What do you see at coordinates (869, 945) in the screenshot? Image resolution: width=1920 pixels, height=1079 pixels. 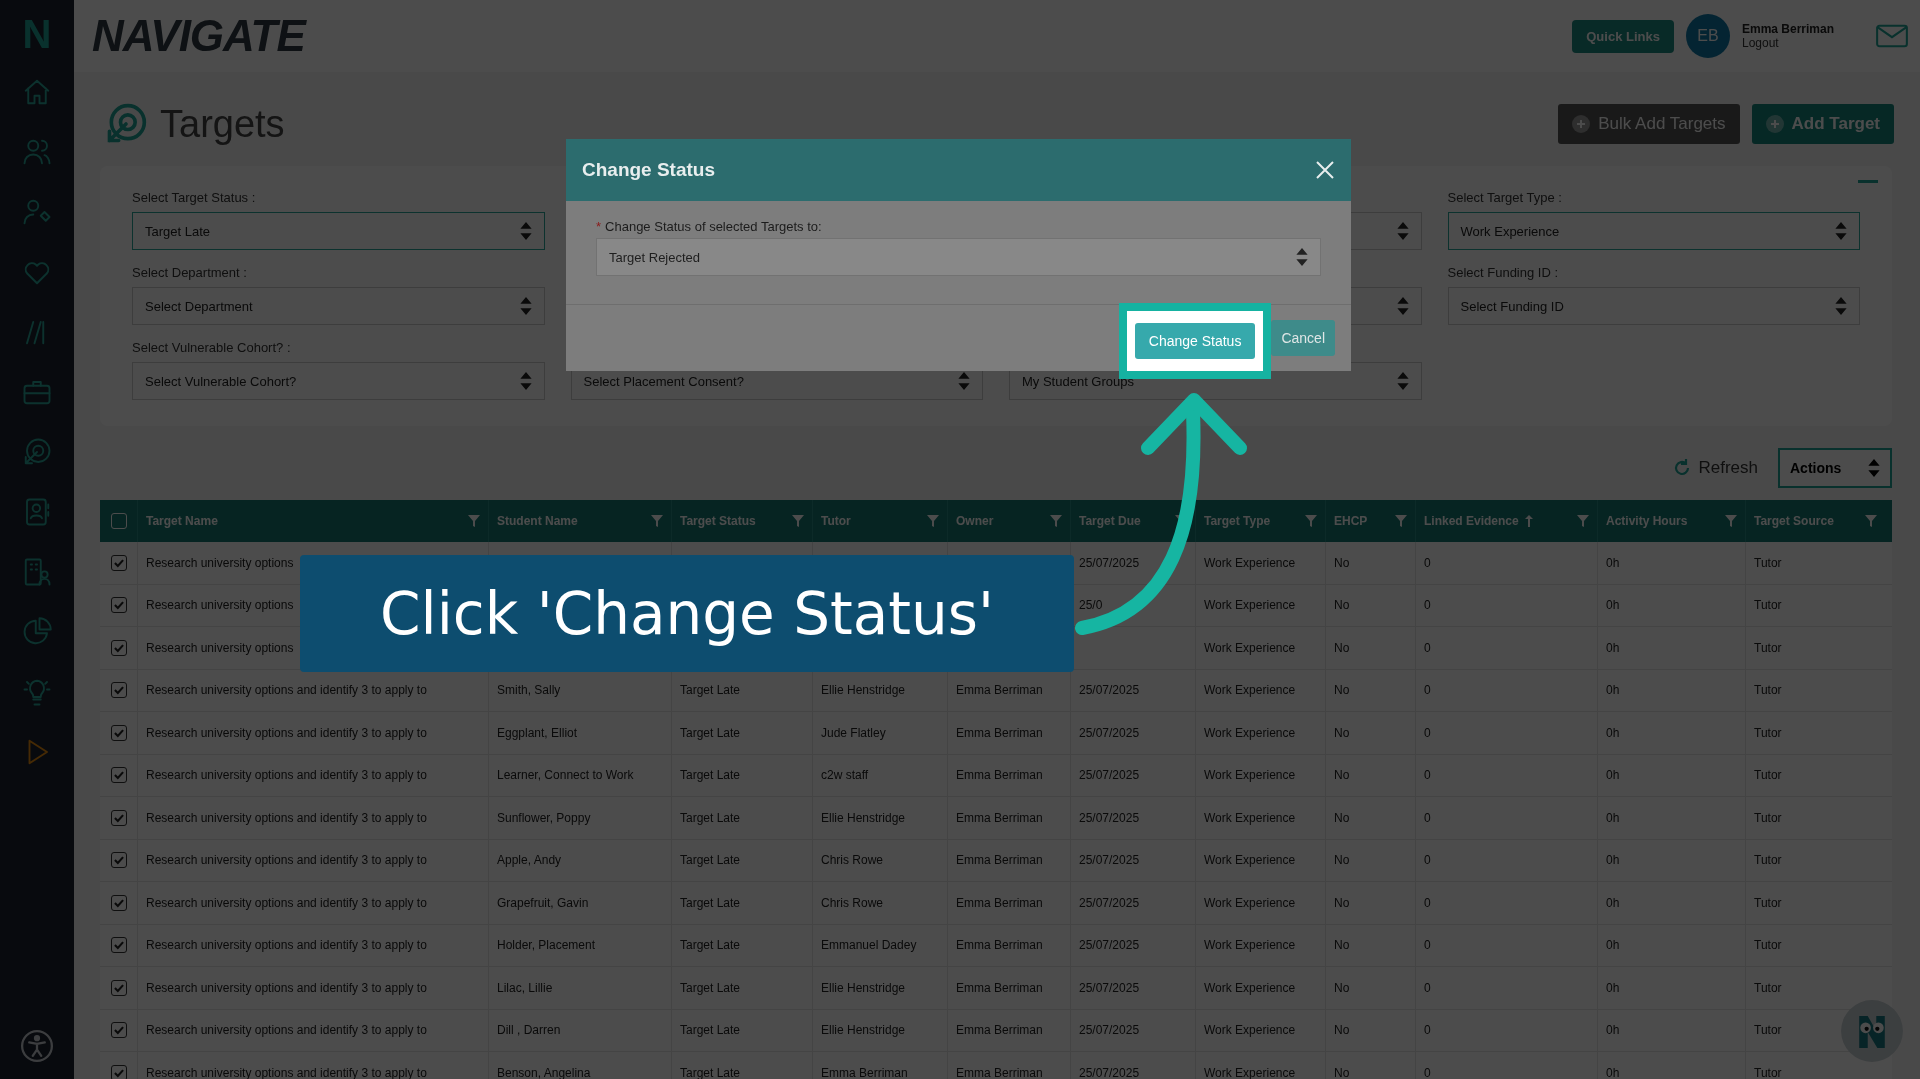 I see `table-cell: Emmanuel Dadey` at bounding box center [869, 945].